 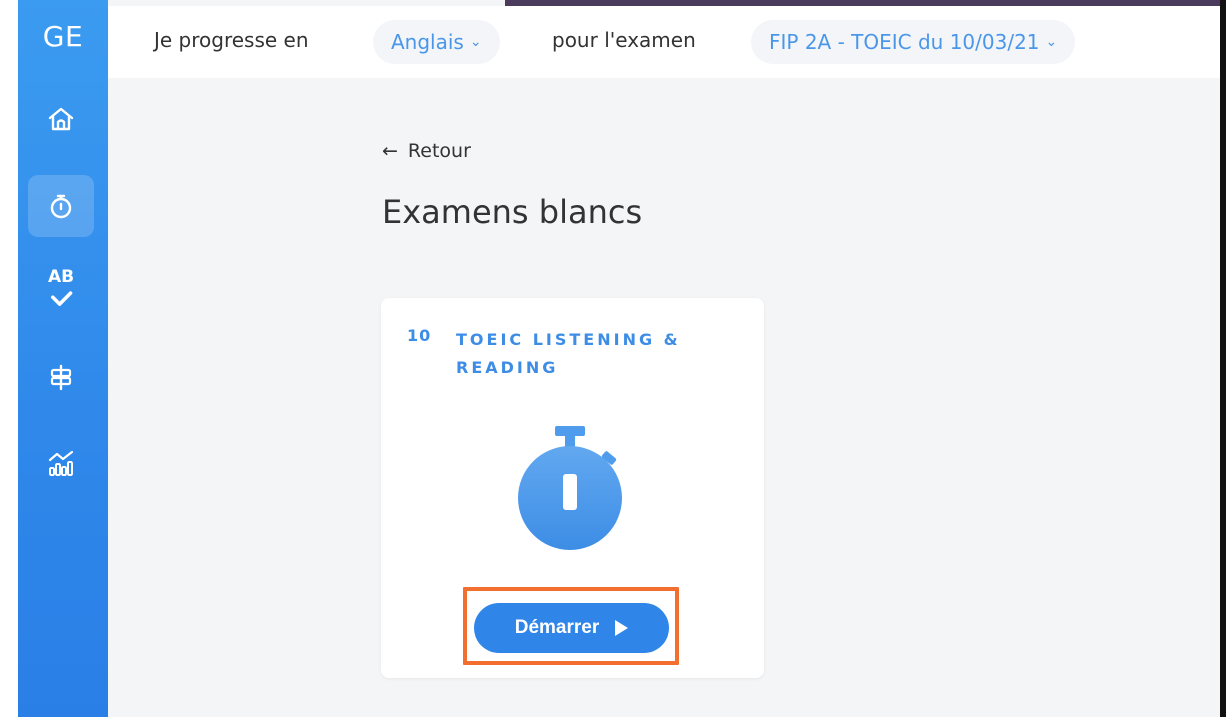 I want to click on language-value: Anglais, so click(x=427, y=42).